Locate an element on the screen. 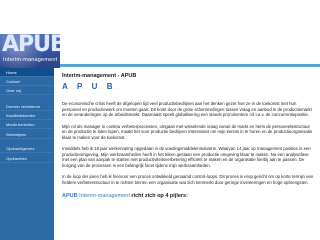 The height and width of the screenshot is (240, 320). sidebar-item-contact: Contact is located at coordinates (27, 81).